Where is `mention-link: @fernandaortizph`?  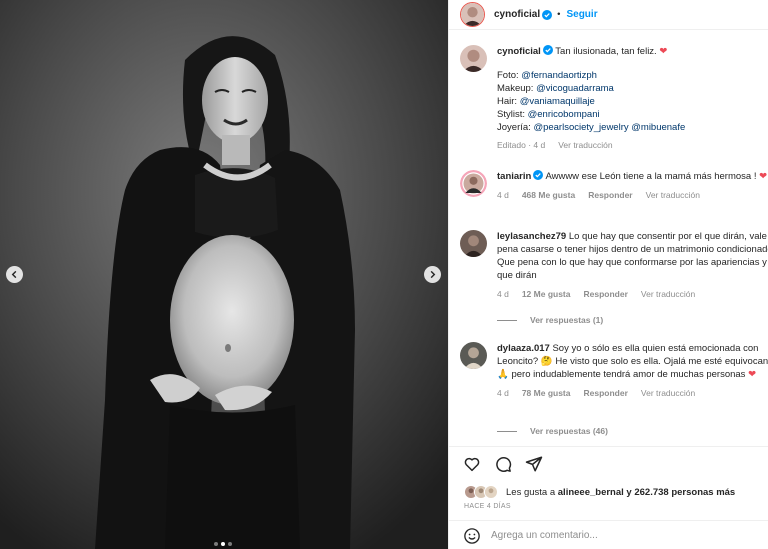
mention-link: @fernandaortizph is located at coordinates (559, 75).